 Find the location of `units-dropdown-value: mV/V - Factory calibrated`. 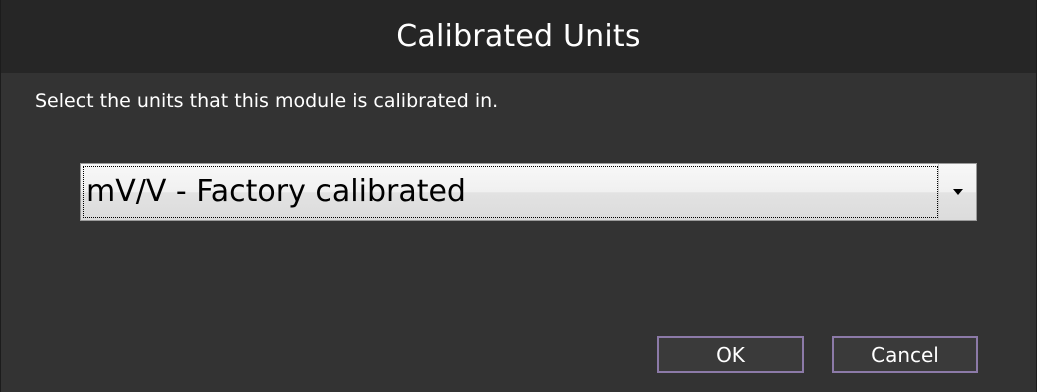

units-dropdown-value: mV/V - Factory calibrated is located at coordinates (510, 192).